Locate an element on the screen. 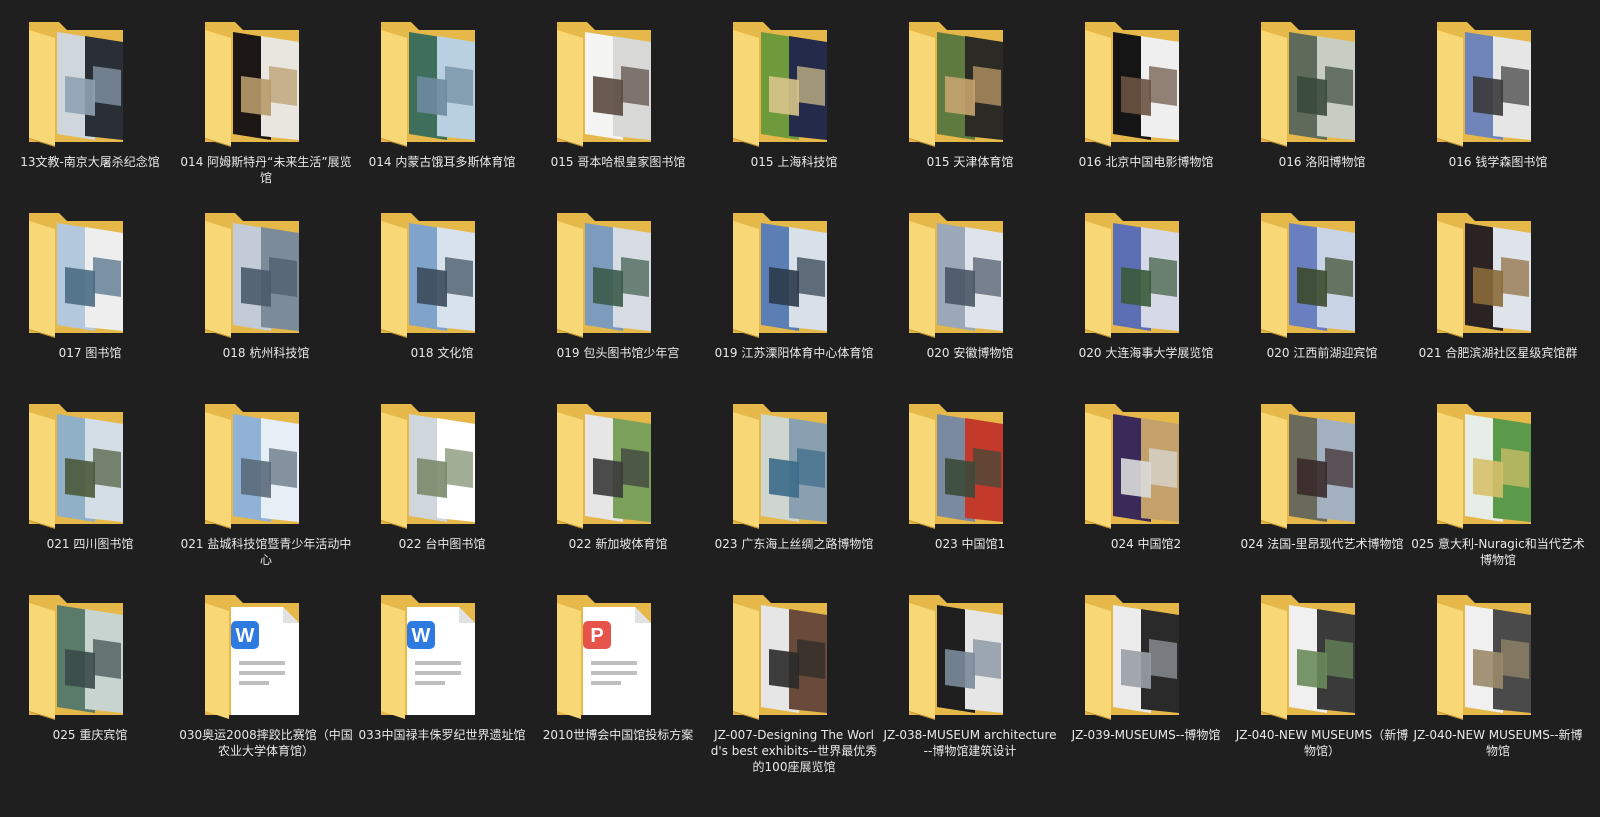 Image resolution: width=1600 pixels, height=817 pixels. svg-text: P is located at coordinates (596, 636).